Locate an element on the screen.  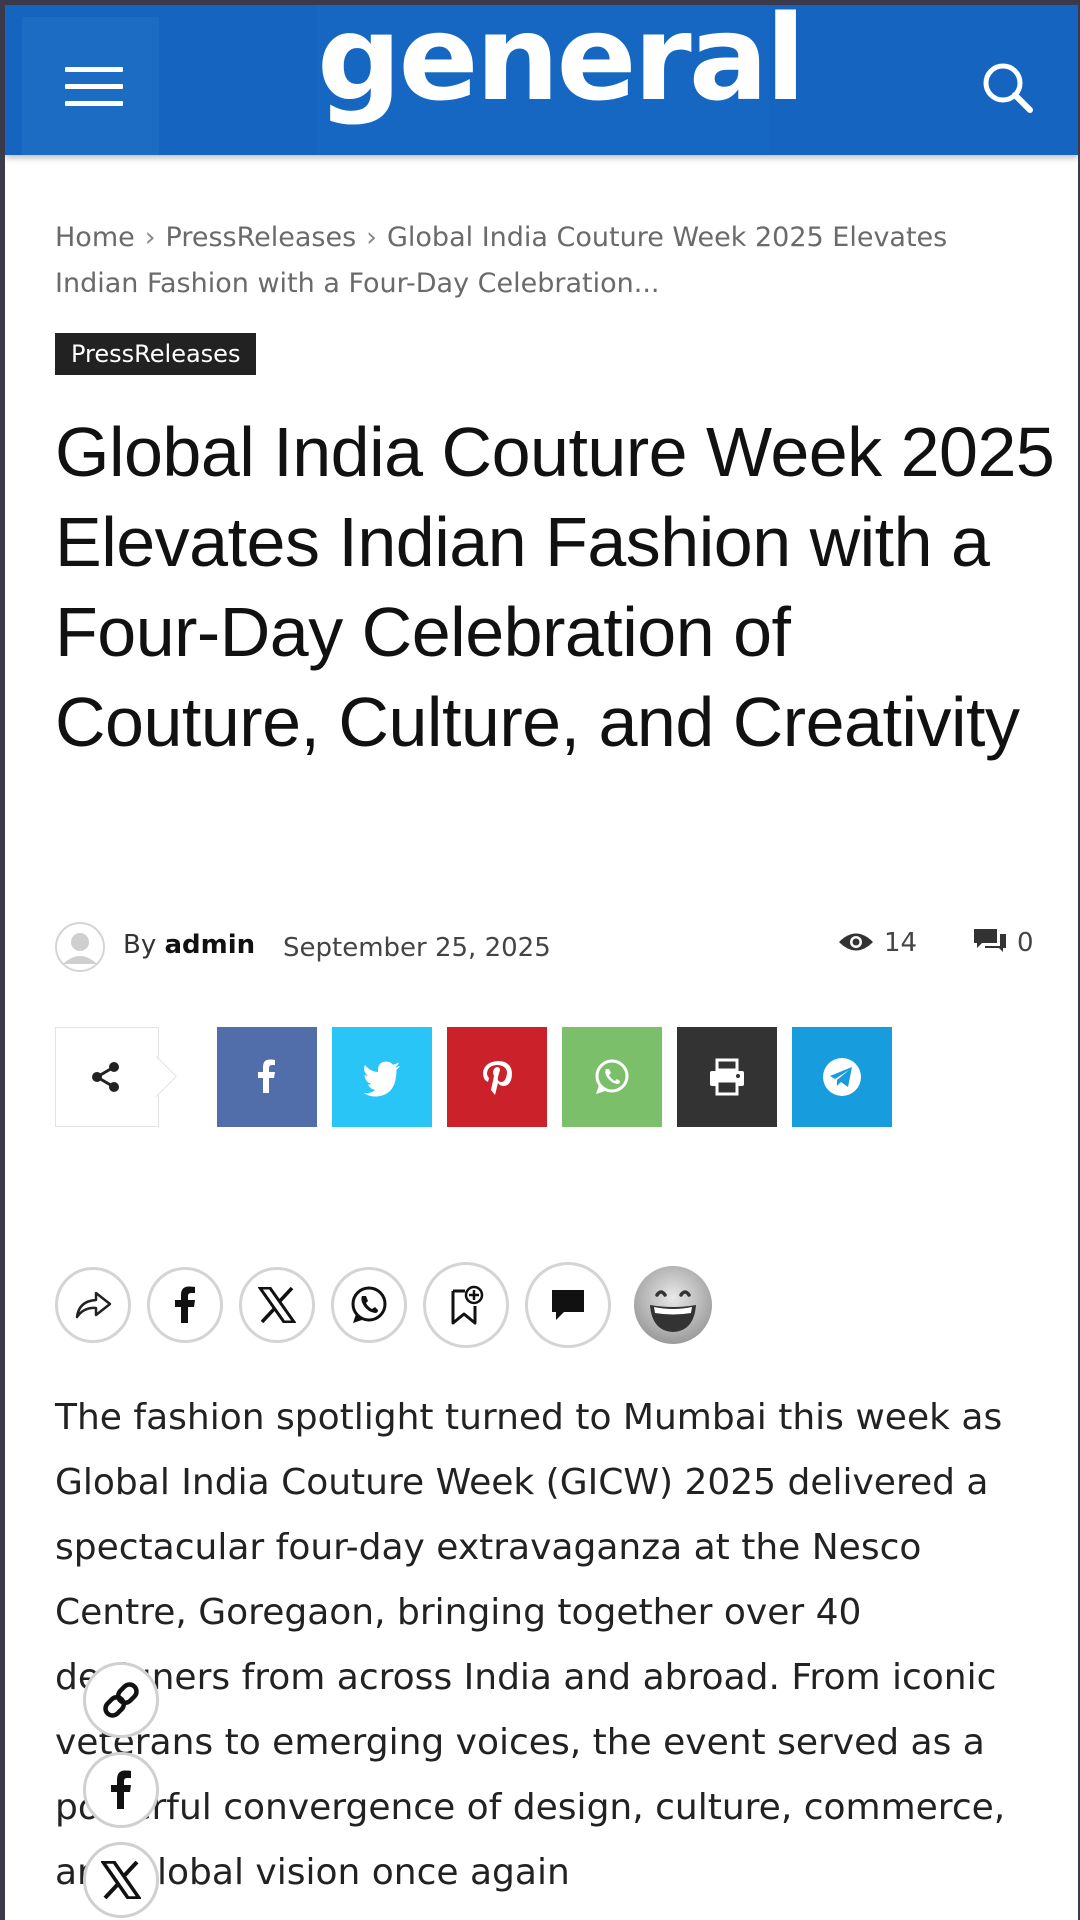
share-pinterest-button is located at coordinates (497, 1077).